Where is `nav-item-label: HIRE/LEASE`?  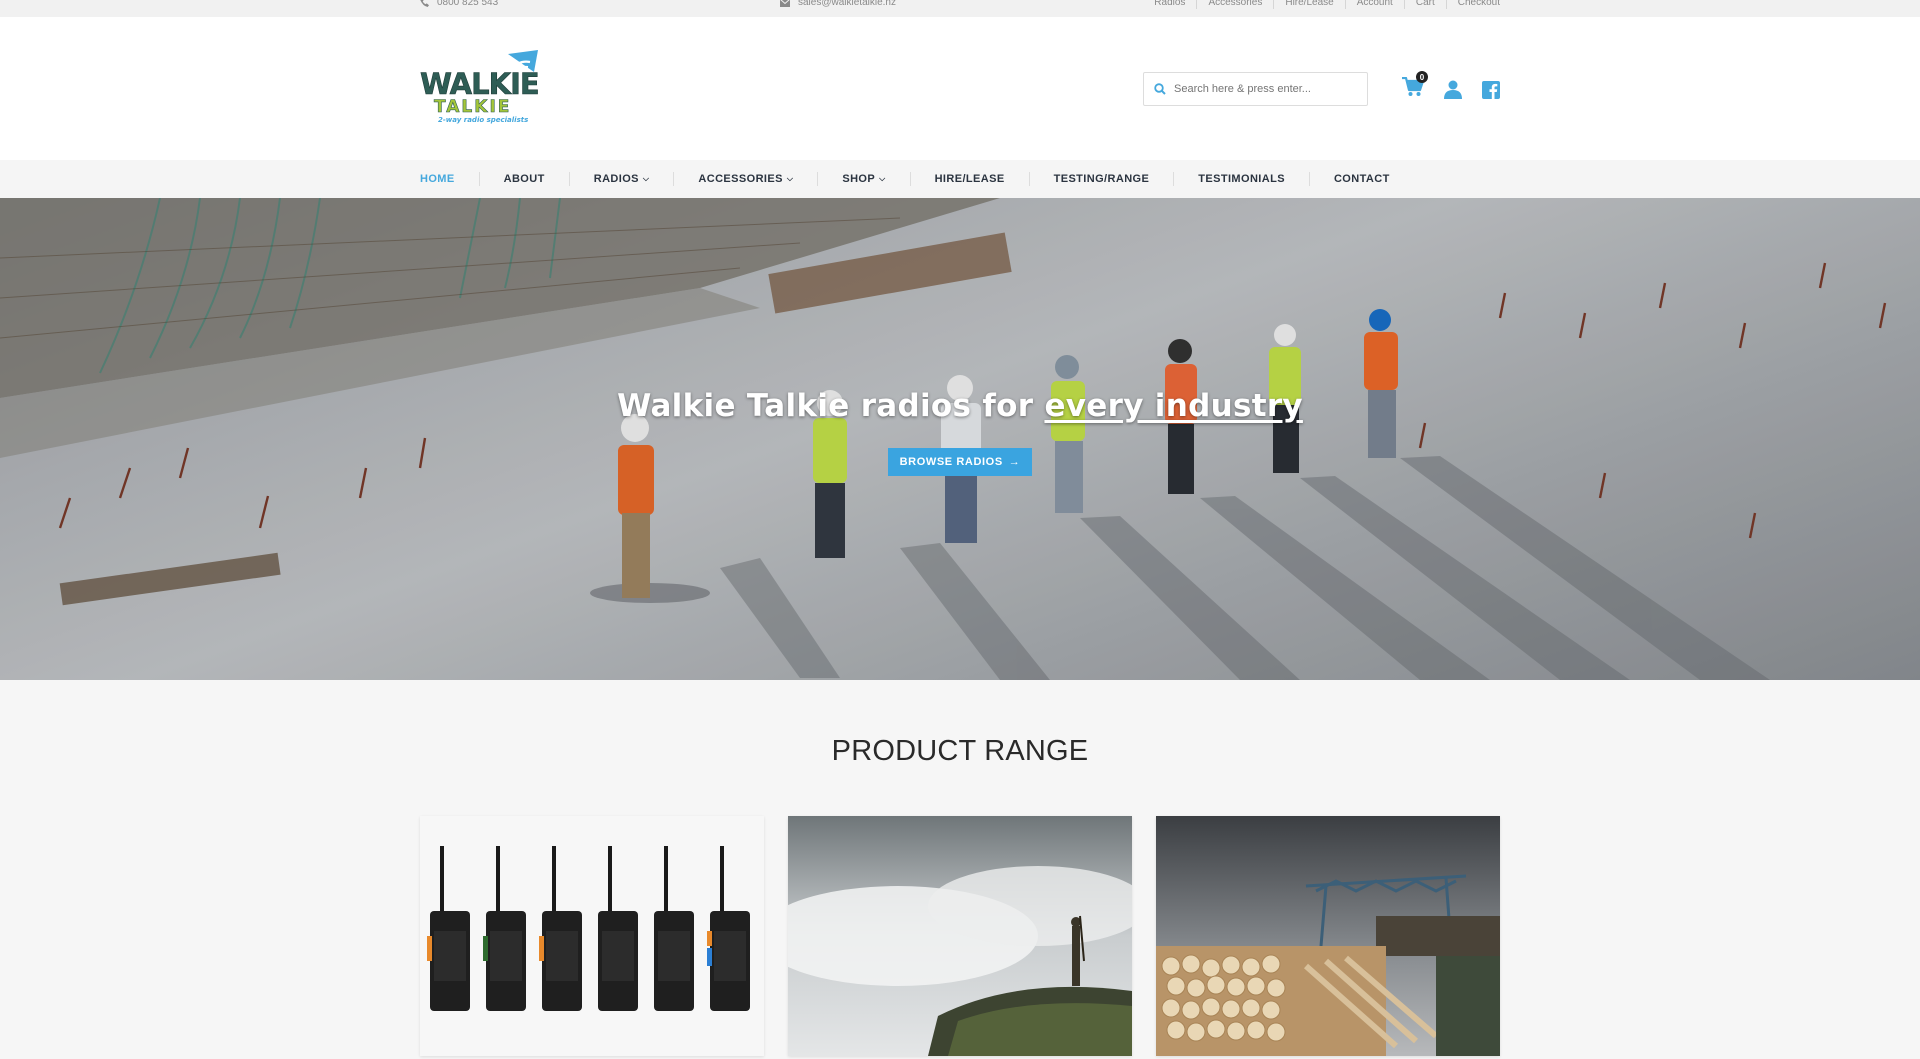
nav-item-label: HIRE/LEASE is located at coordinates (969, 179).